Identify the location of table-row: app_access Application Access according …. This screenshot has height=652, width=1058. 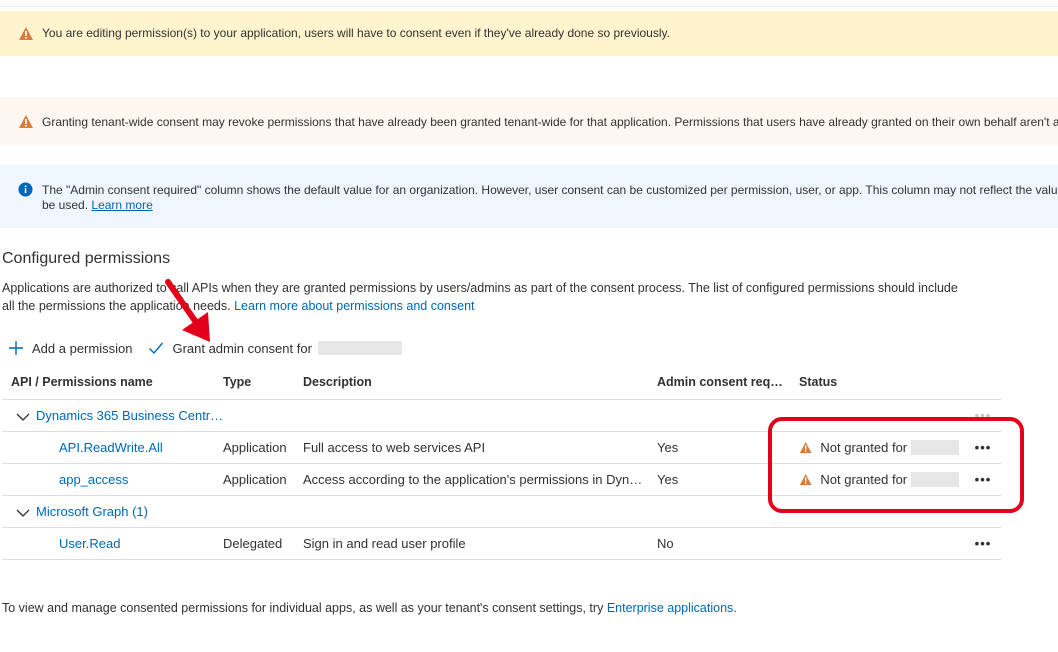
(501, 480).